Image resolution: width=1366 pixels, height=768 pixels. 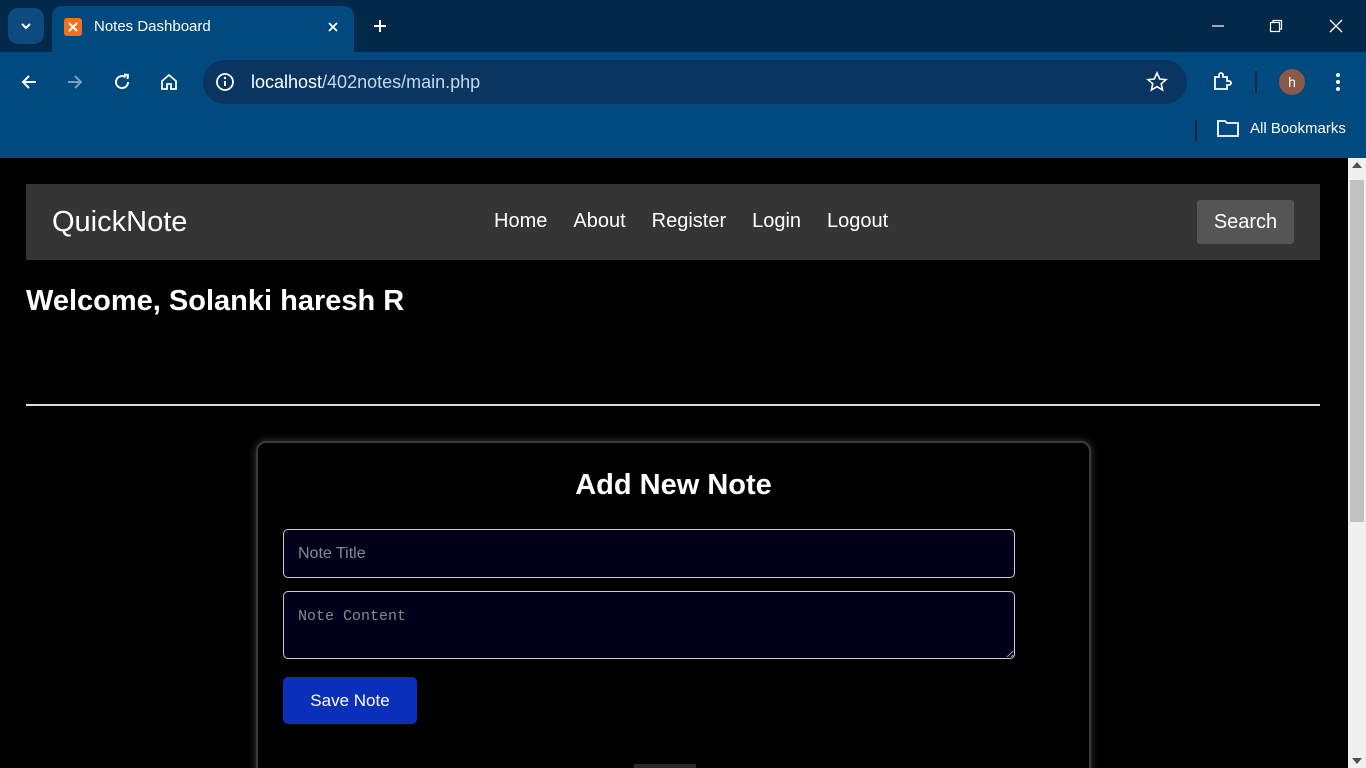 I want to click on save-note-button: Save Note, so click(x=350, y=700).